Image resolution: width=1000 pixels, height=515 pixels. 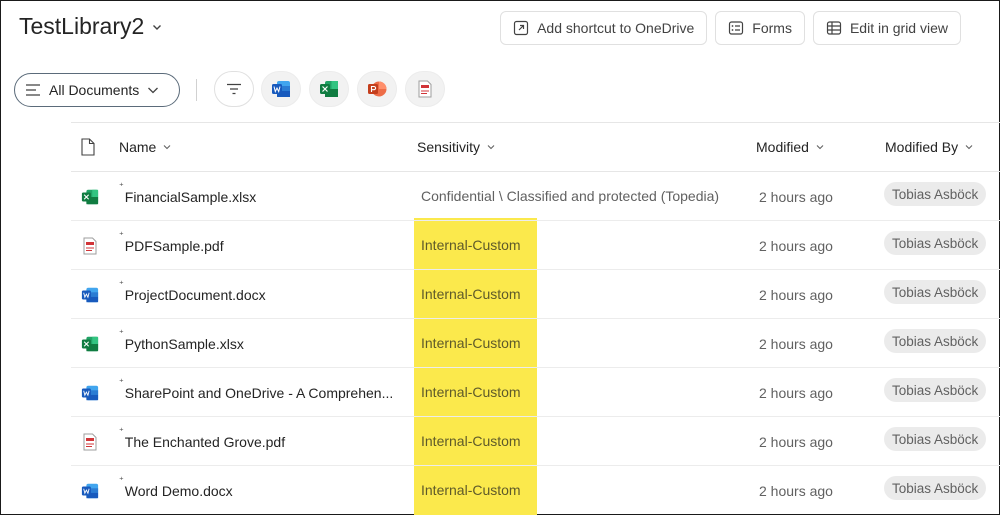 I want to click on view-selector-label: All Documents, so click(x=94, y=90).